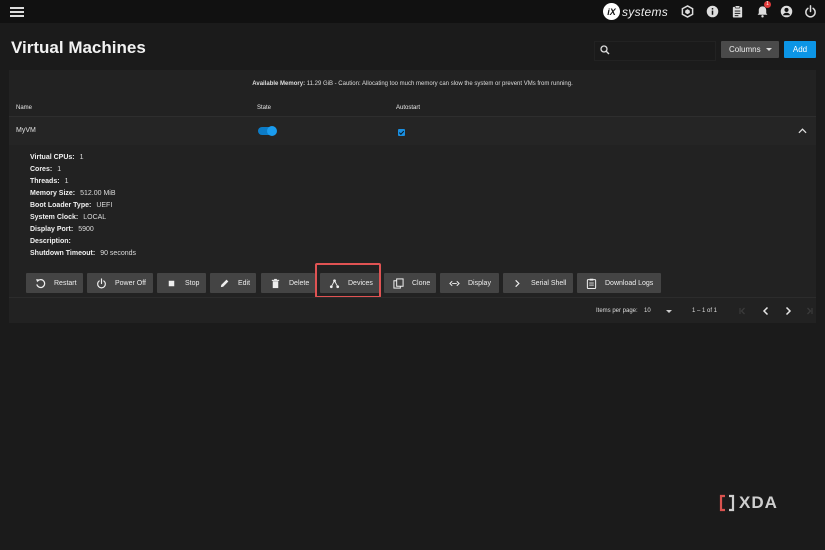 The height and width of the screenshot is (550, 825). I want to click on detail-row: Virtual CPUs: 1, so click(57, 157).